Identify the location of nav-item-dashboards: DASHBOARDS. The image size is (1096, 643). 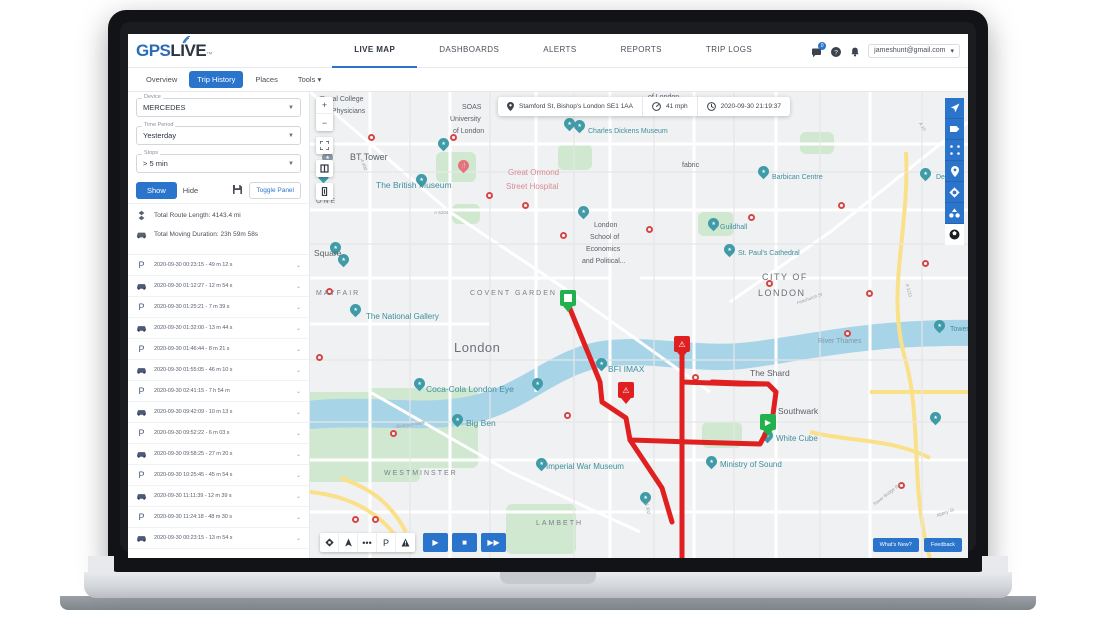
(469, 51).